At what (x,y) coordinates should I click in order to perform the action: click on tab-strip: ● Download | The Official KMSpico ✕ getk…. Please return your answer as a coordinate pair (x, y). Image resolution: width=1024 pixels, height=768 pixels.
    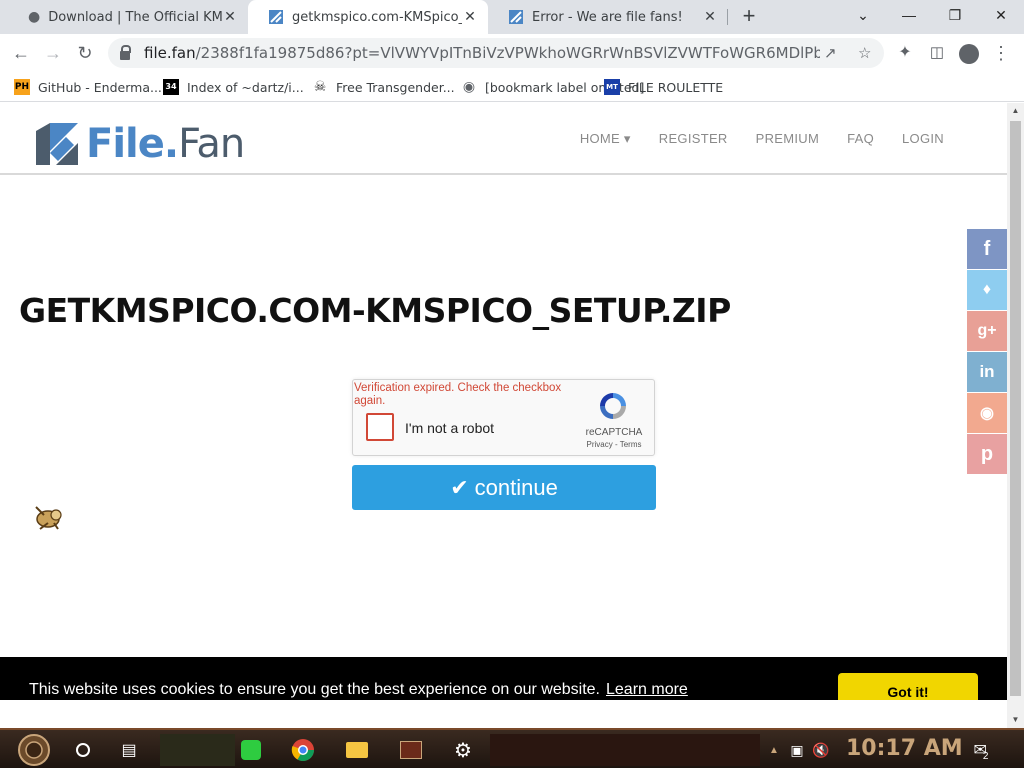
    Looking at the image, I should click on (512, 17).